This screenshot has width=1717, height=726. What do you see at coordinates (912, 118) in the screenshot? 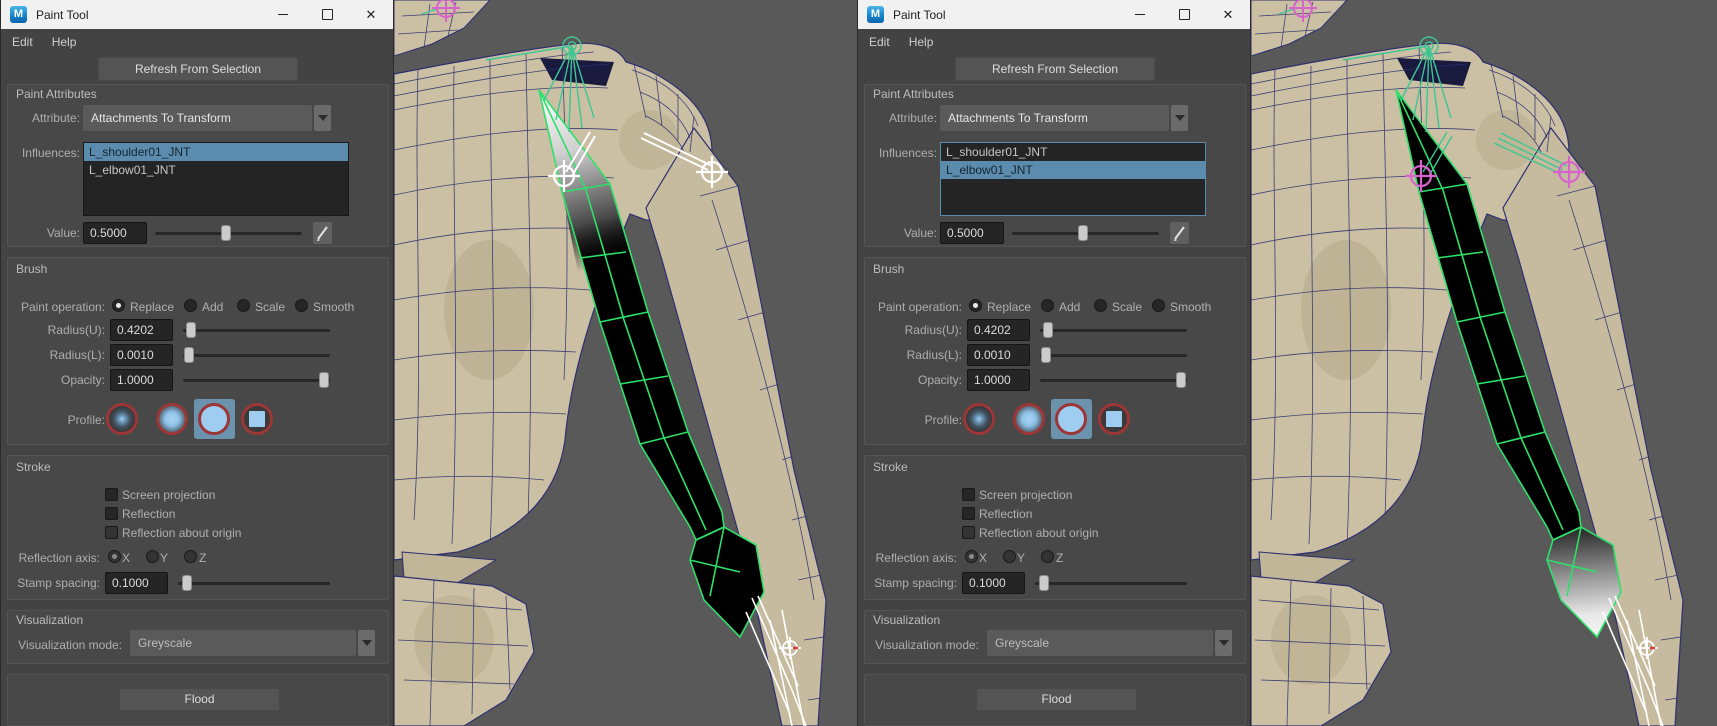
I see `attribute-label: Attribute:` at bounding box center [912, 118].